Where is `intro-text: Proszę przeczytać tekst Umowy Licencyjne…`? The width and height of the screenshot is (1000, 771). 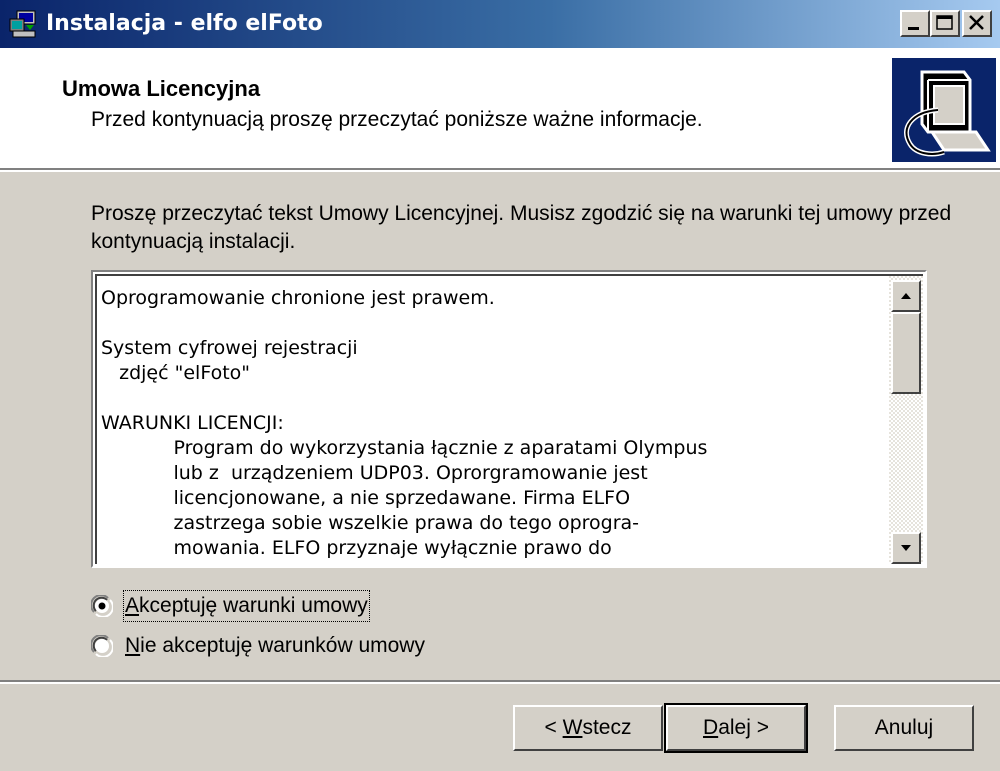 intro-text: Proszę przeczytać tekst Umowy Licencyjne… is located at coordinates (521, 227).